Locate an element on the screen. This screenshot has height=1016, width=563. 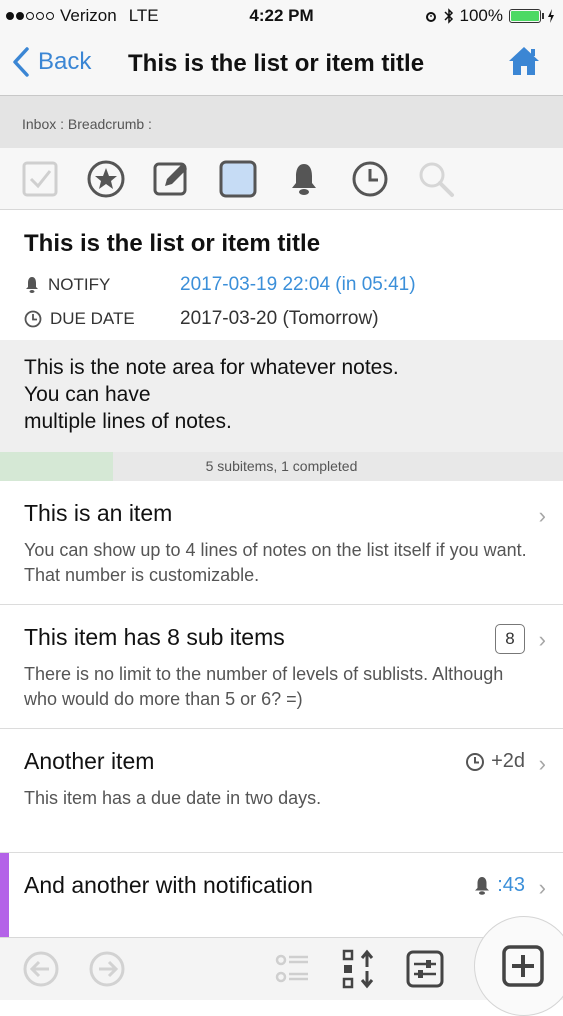
progress-text: 5 subitems, 1 completed is located at coordinates (281, 466).